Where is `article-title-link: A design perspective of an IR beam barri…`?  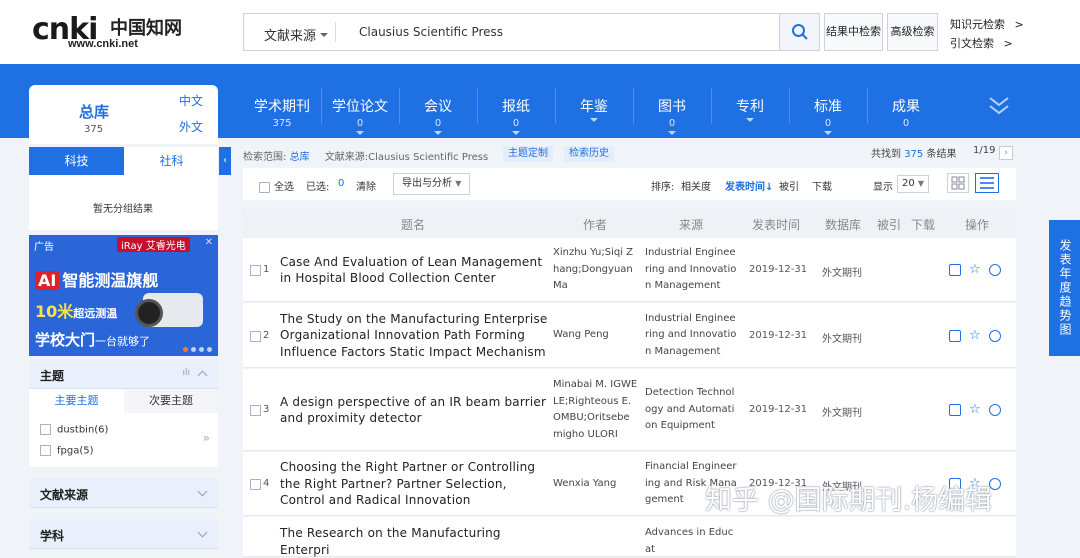
article-title-link: A design perspective of an IR beam barri… is located at coordinates (414, 410).